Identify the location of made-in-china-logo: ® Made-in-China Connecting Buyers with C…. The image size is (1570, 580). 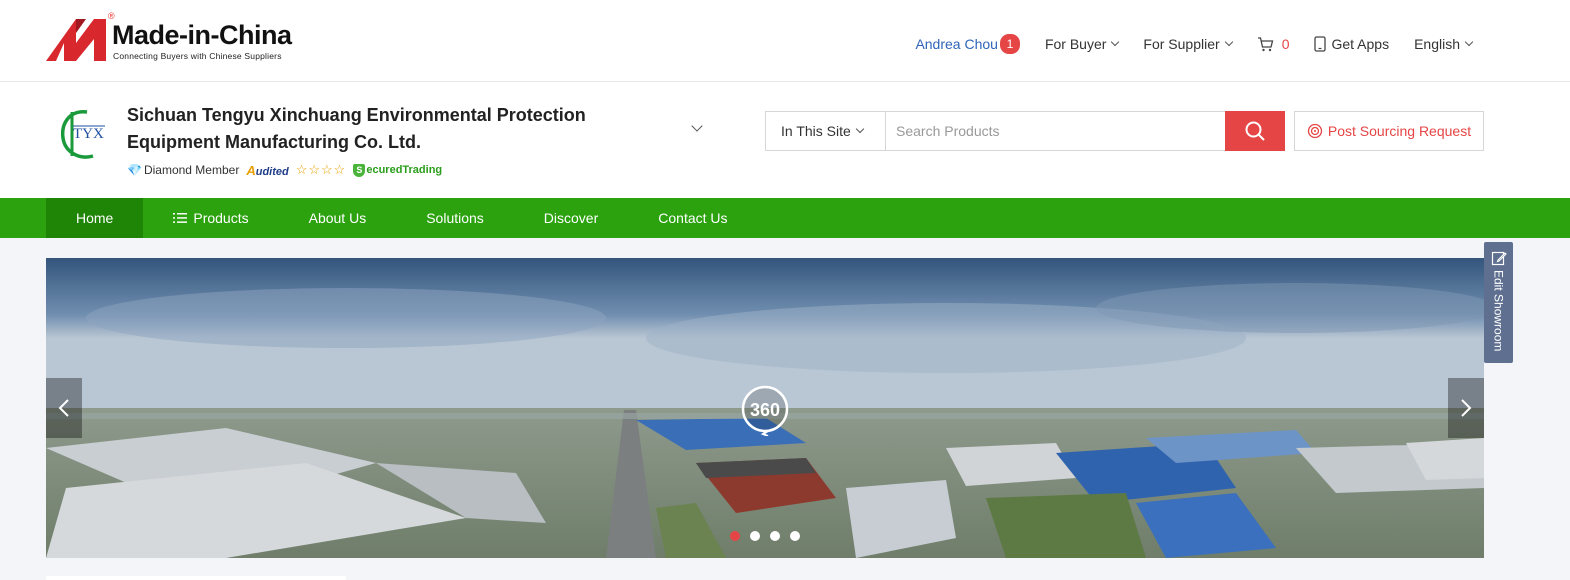
(176, 37).